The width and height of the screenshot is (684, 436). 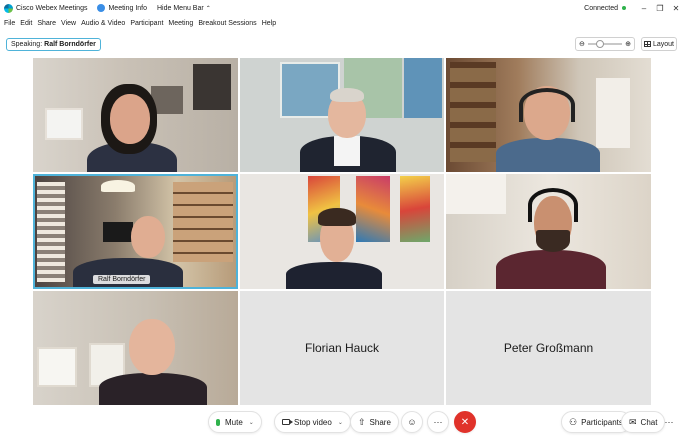 I want to click on participant-name: Florian Hauck, so click(x=342, y=348).